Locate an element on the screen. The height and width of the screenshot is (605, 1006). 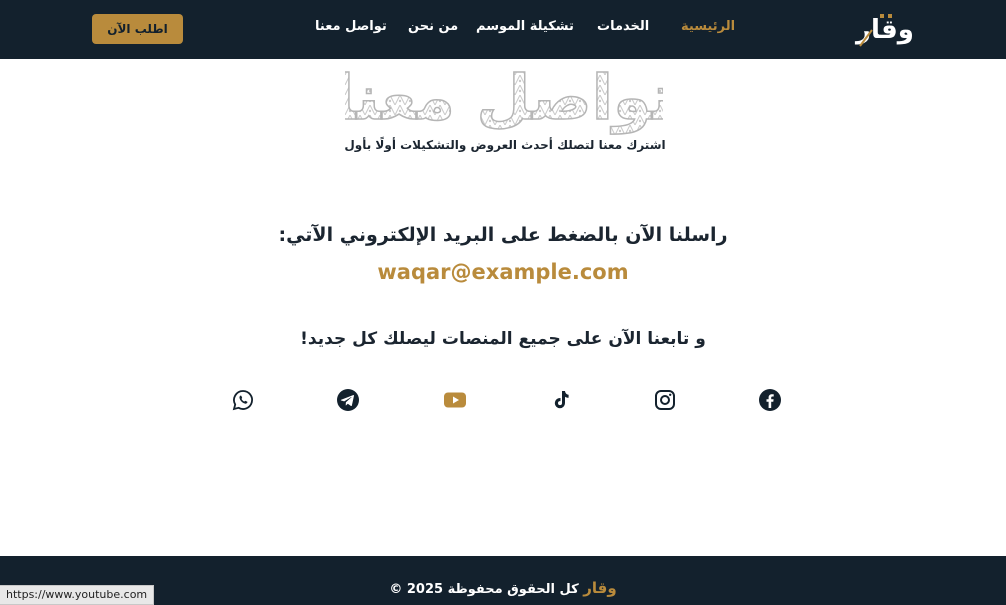
hero-title: تواصل معنا is located at coordinates (504, 95).